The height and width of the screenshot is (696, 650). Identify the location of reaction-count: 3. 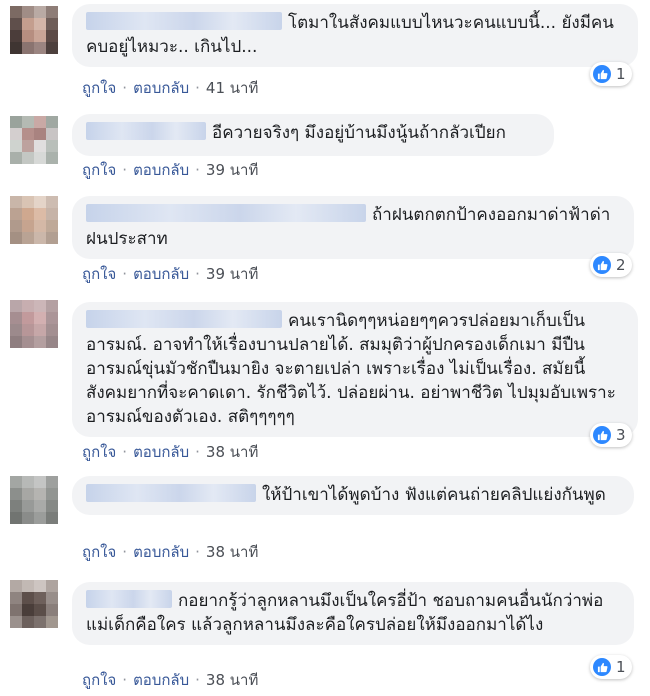
(621, 435).